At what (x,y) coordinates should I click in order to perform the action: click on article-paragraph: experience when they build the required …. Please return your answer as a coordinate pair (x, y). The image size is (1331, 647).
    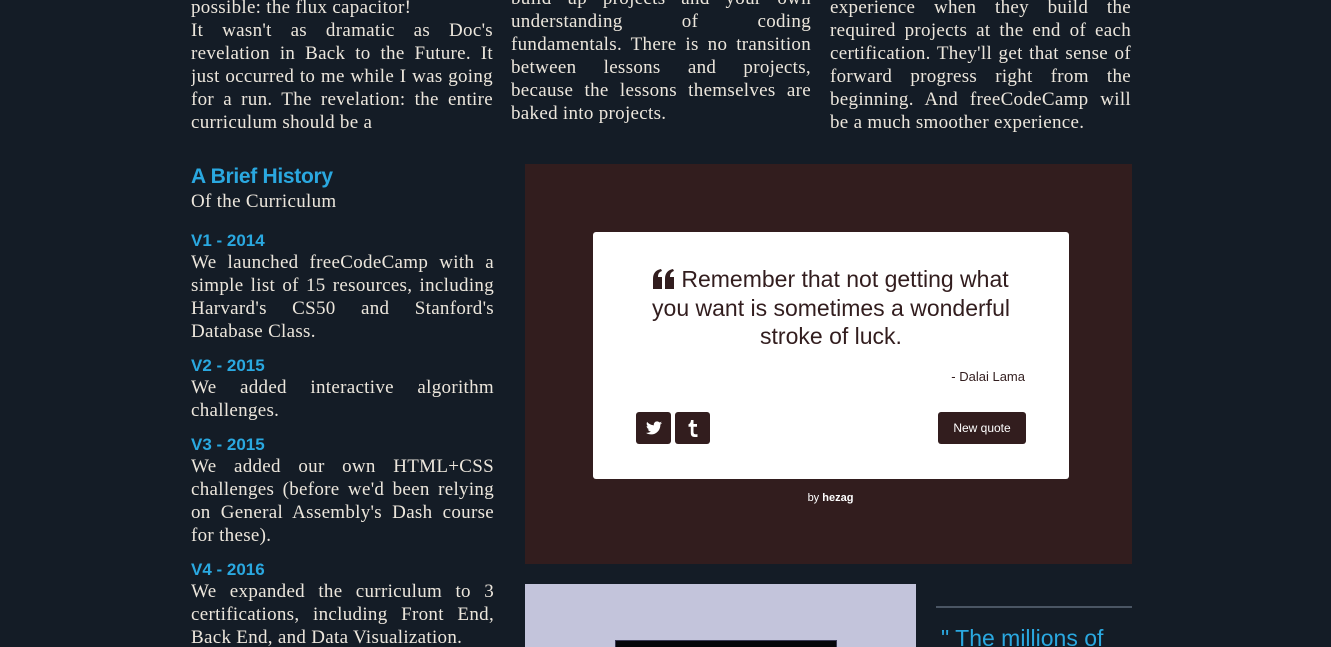
    Looking at the image, I should click on (980, 66).